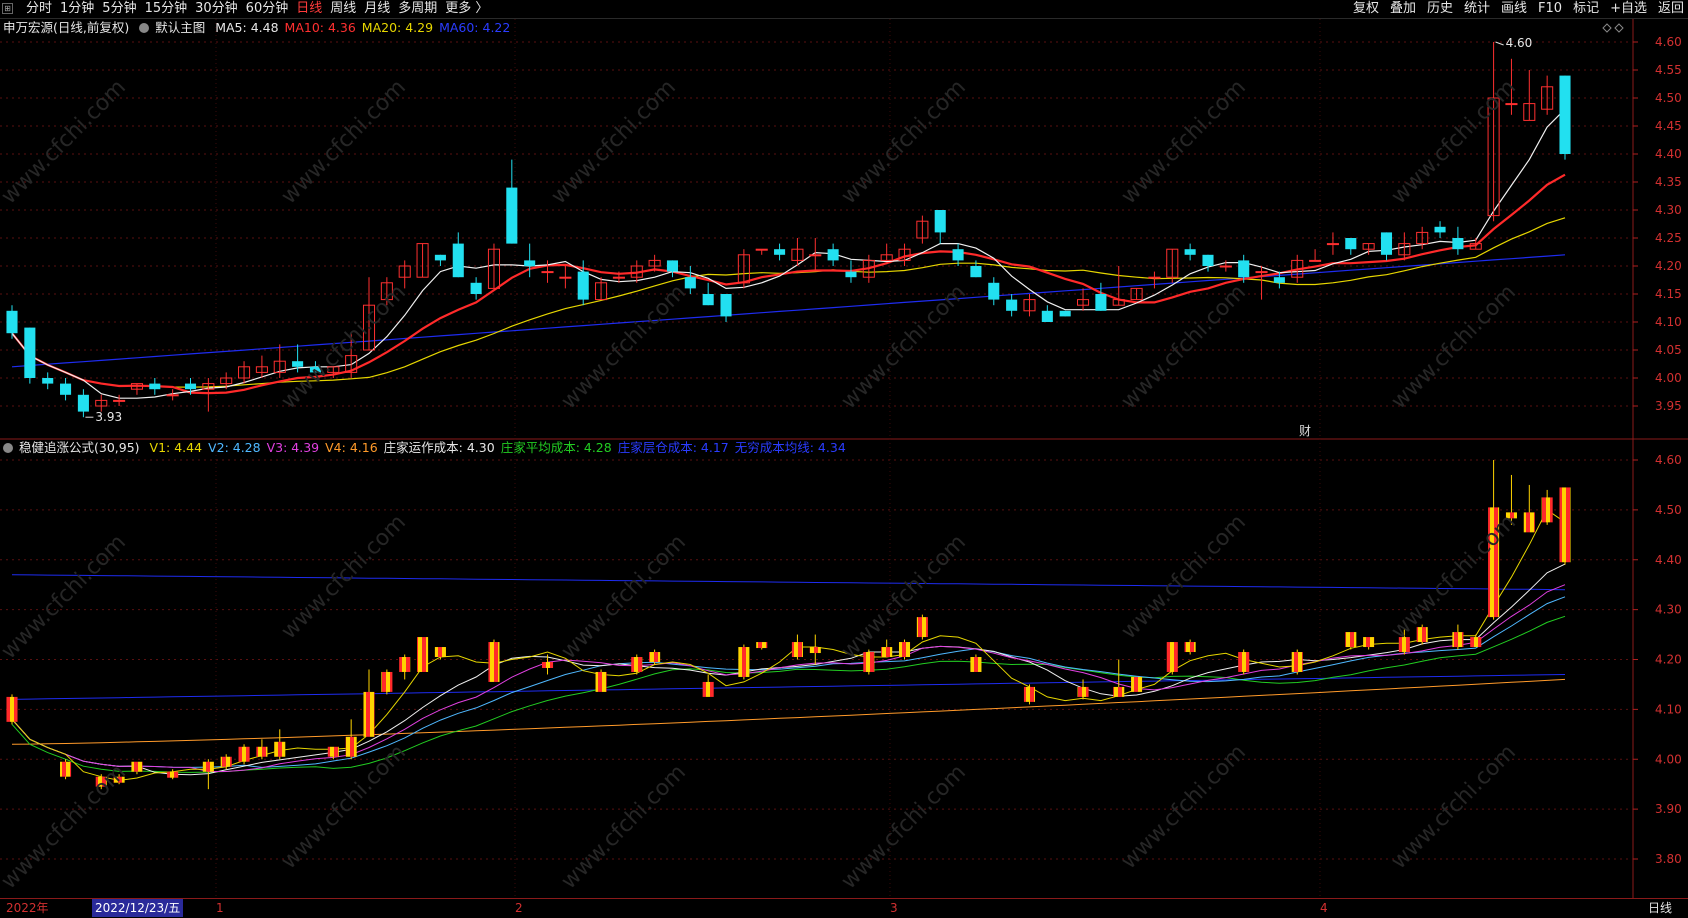  Describe the element at coordinates (1668, 322) in the screenshot. I see `axis-label-main-10: 4.10` at that location.